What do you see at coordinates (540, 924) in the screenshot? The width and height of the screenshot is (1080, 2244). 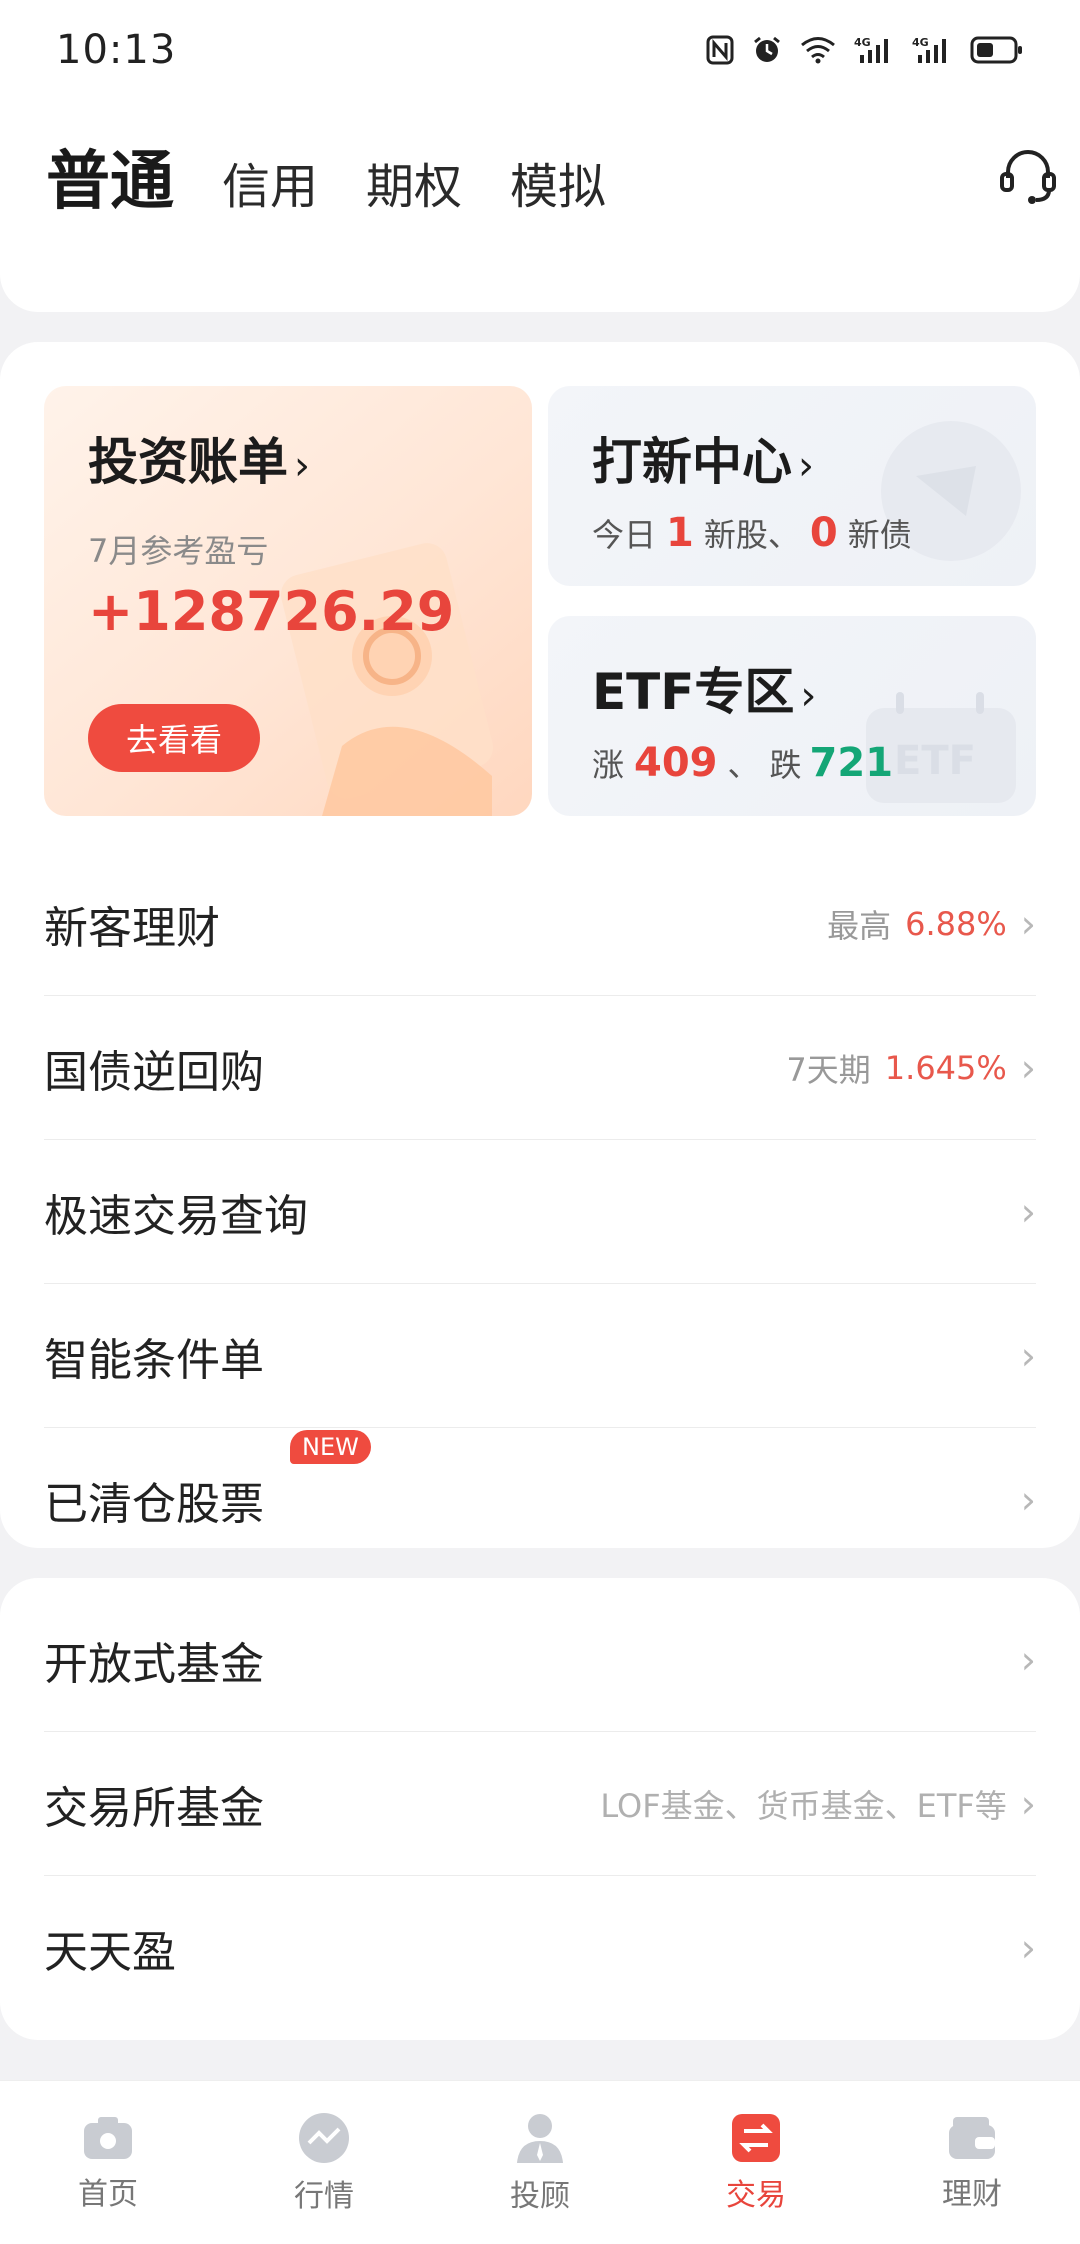 I see `list-item-new-customer-finance: 新客理财 最高 6.88% ›` at bounding box center [540, 924].